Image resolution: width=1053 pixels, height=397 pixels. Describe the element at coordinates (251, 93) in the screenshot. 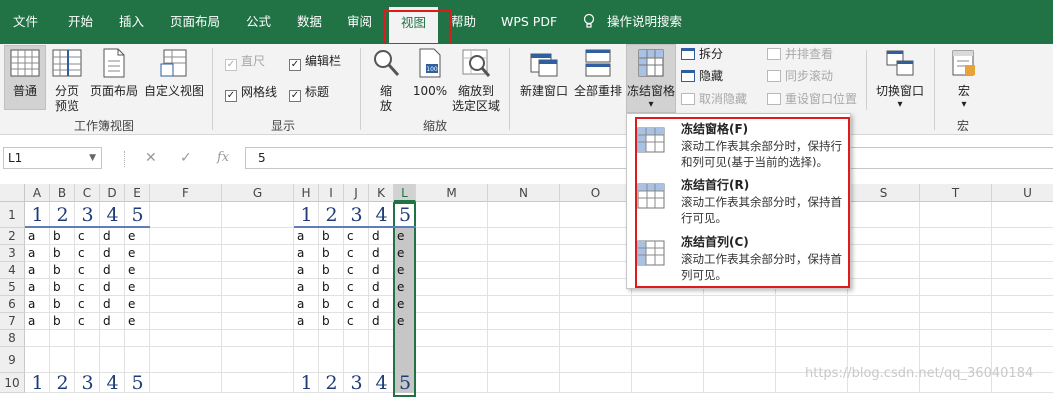

I see `gridlines-checkbox: ✓ 网格线` at that location.